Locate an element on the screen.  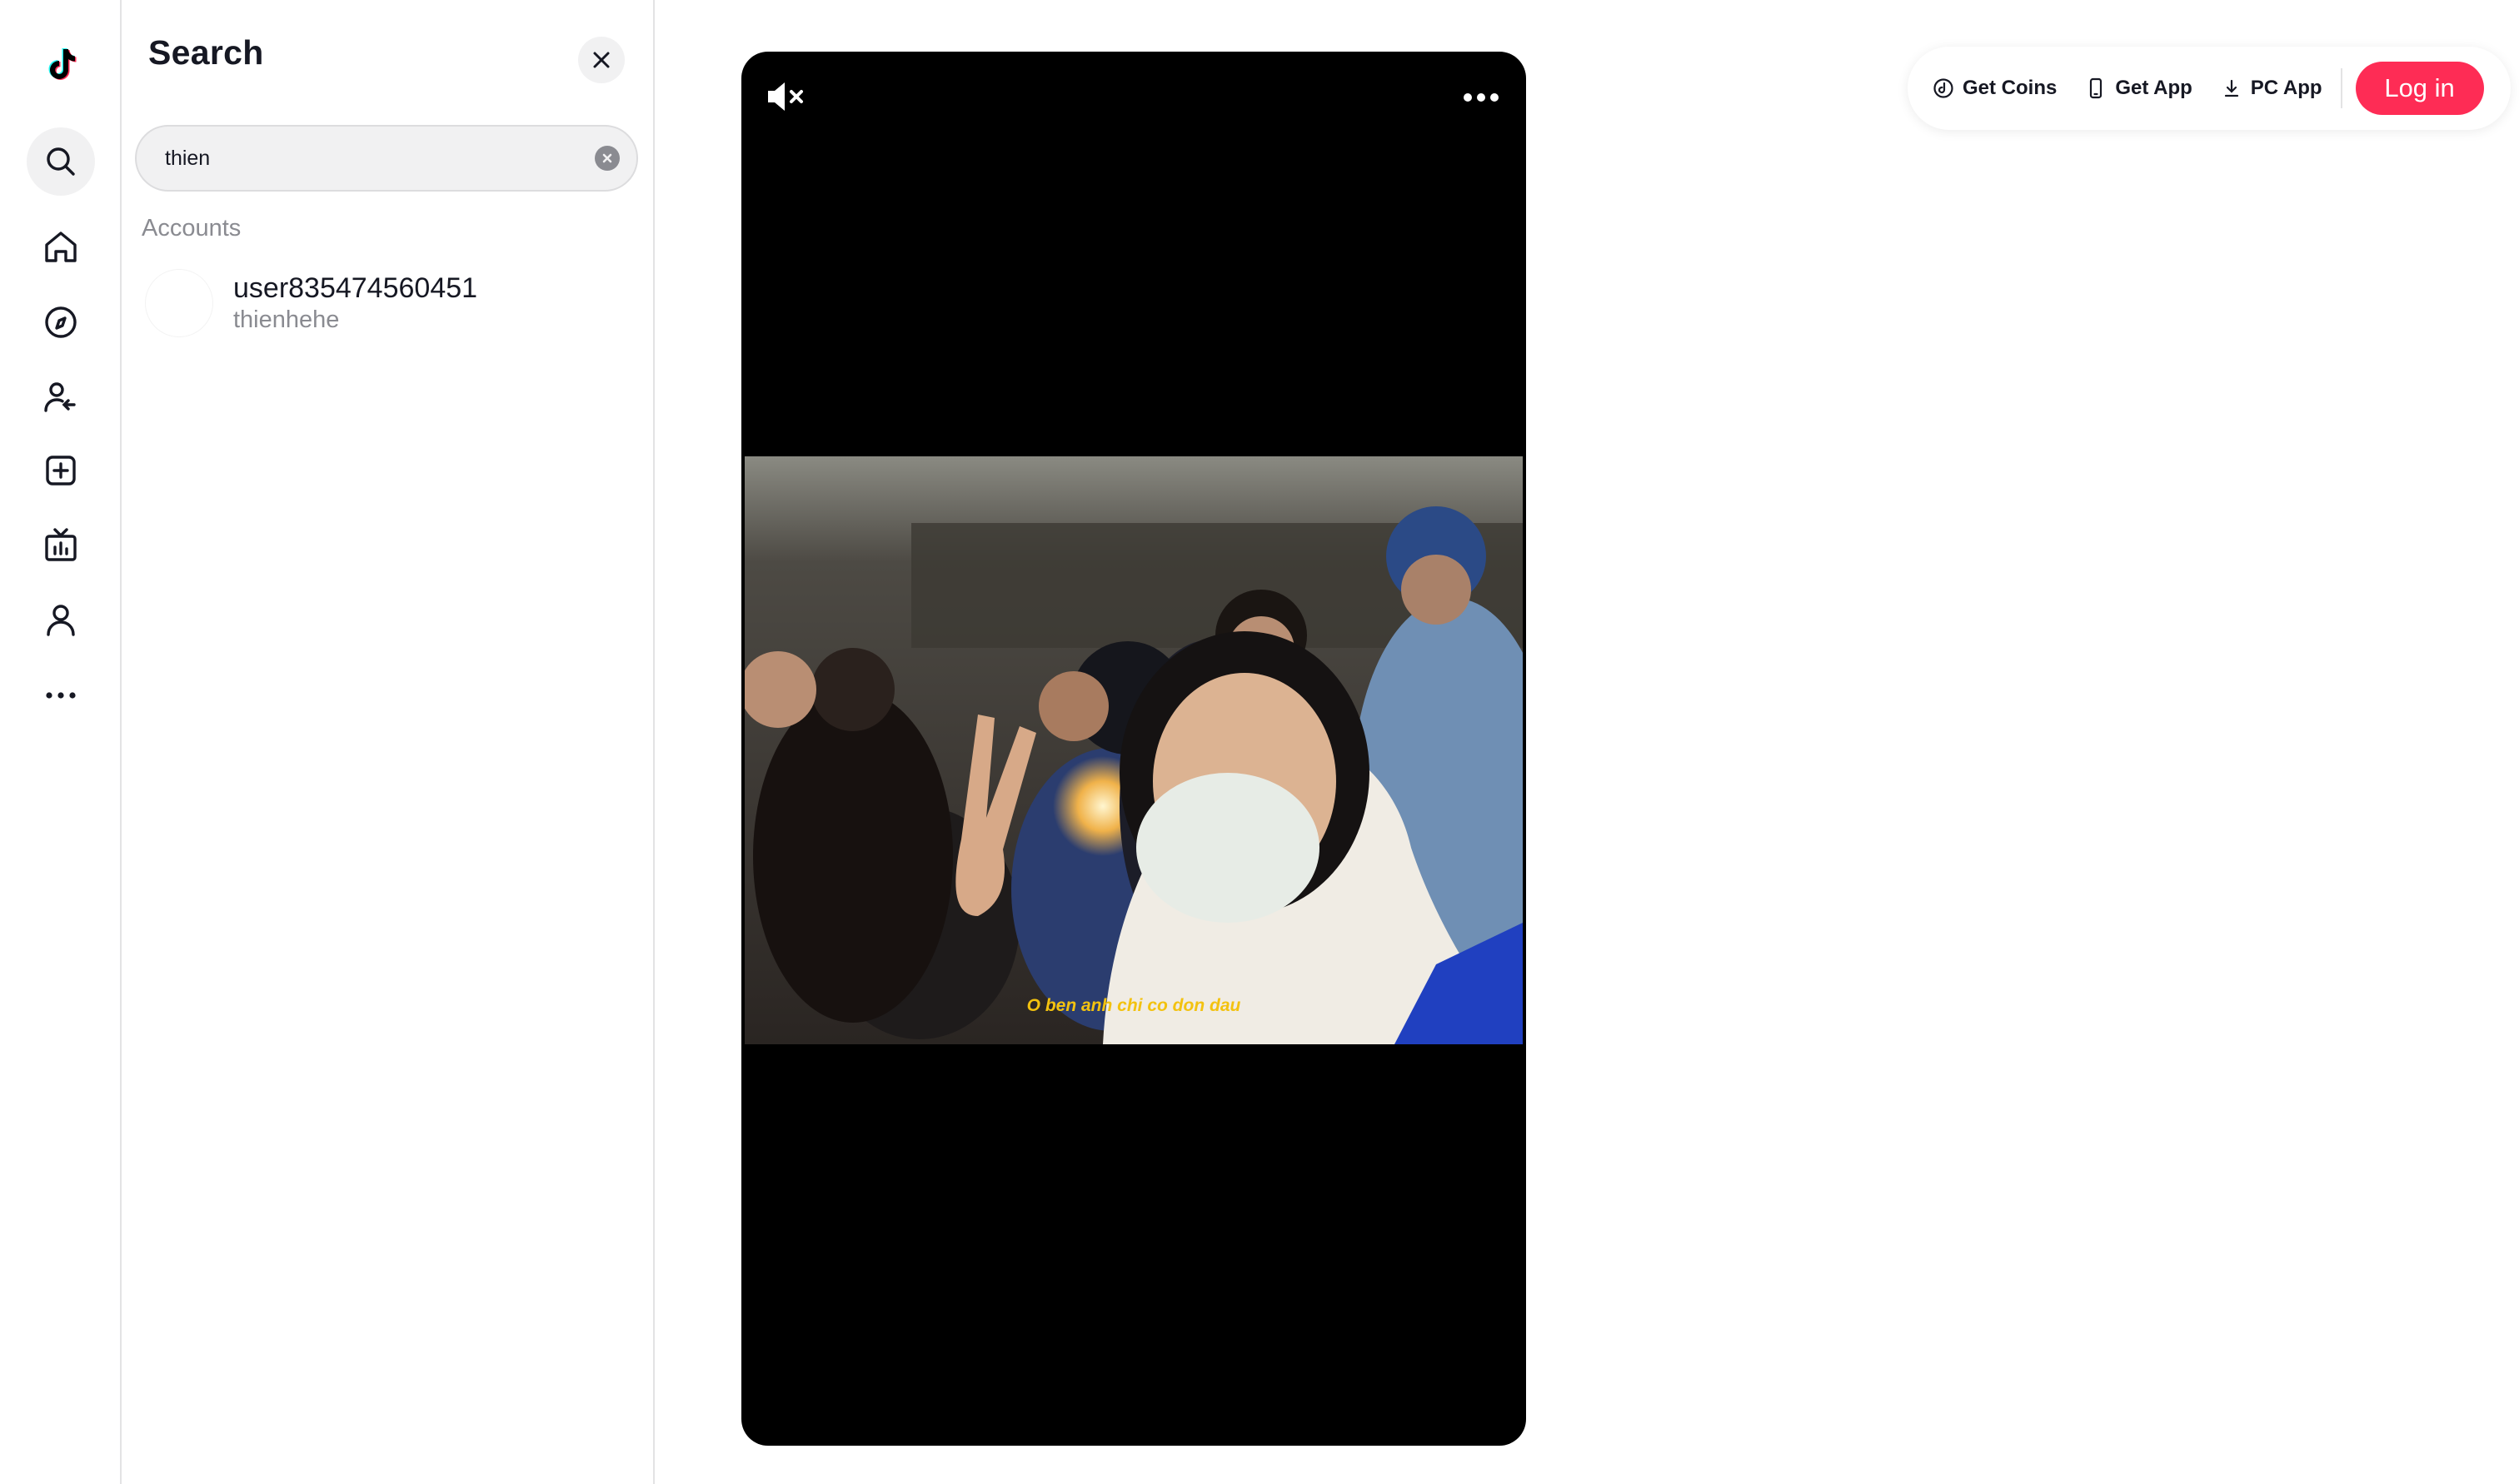
profile-icon is located at coordinates (61, 620).